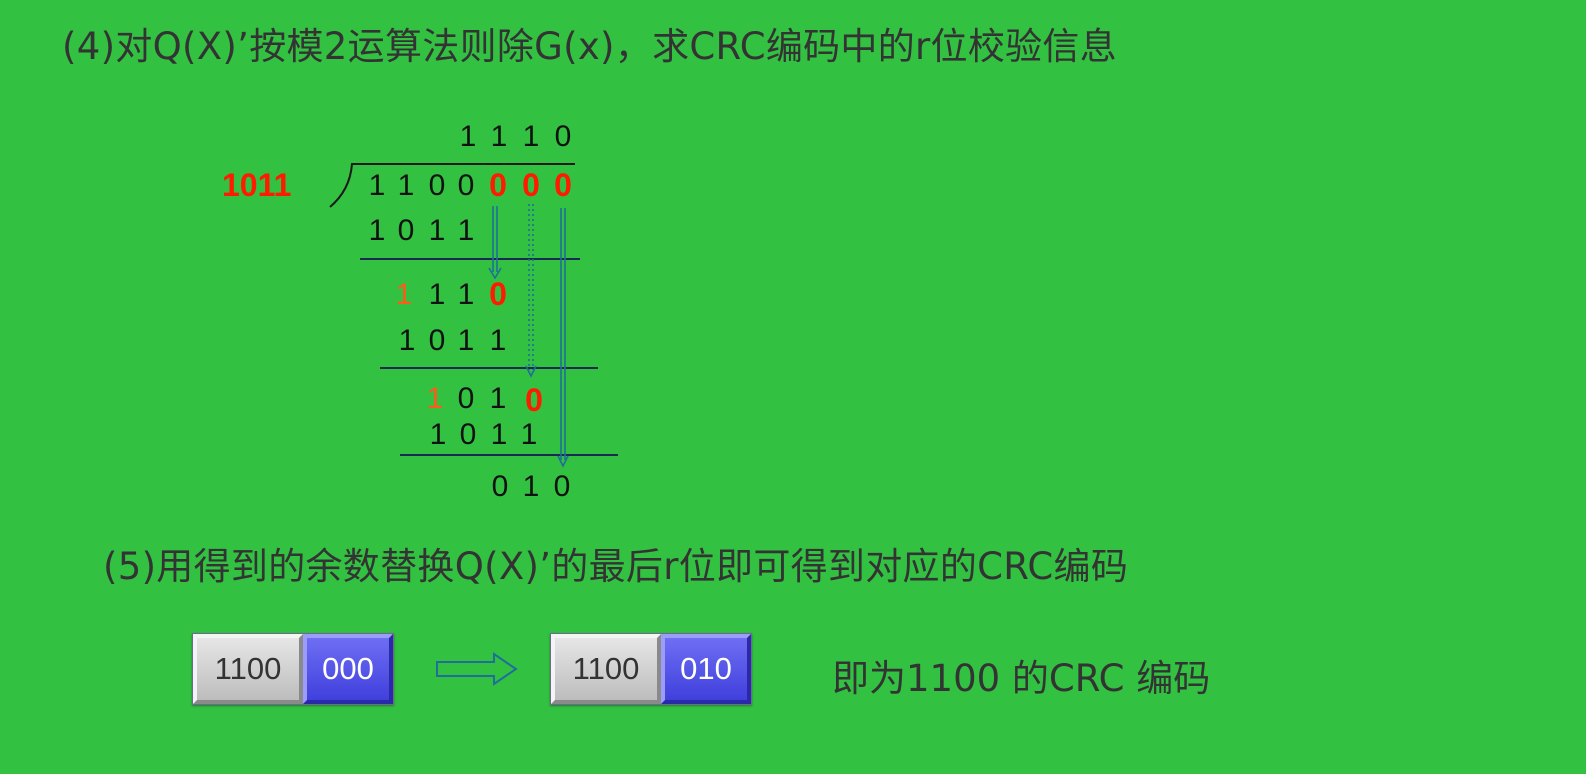 The image size is (1594, 774). Describe the element at coordinates (348, 669) in the screenshot. I see `check-bits-cell: 000` at that location.